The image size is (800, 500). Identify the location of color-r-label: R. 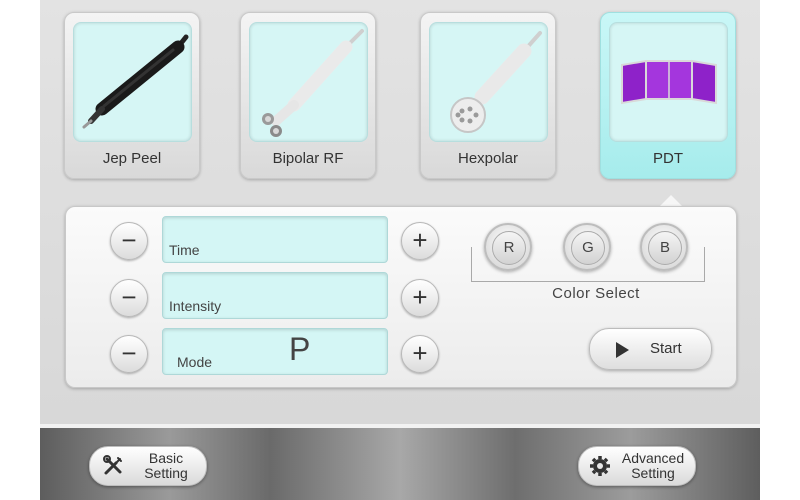
(509, 248).